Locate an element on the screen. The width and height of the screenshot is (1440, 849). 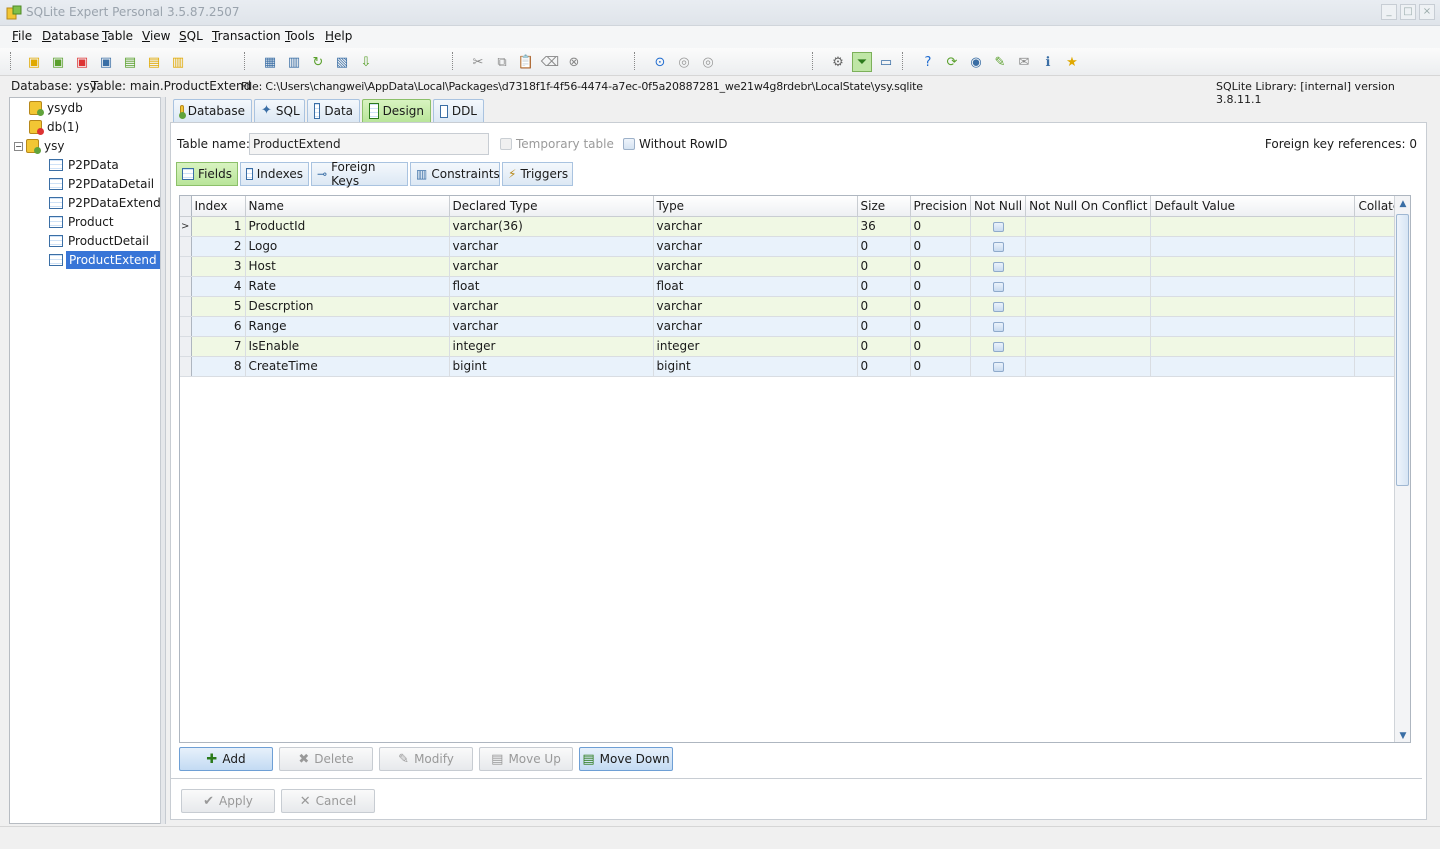
cell-type: float is located at coordinates (755, 286).